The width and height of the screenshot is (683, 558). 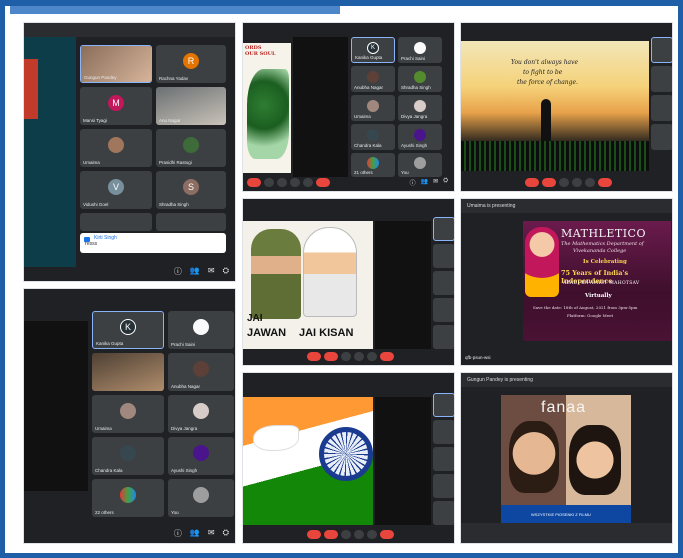 What do you see at coordinates (373, 165) in the screenshot?
I see `participant-tile: 21 others` at bounding box center [373, 165].